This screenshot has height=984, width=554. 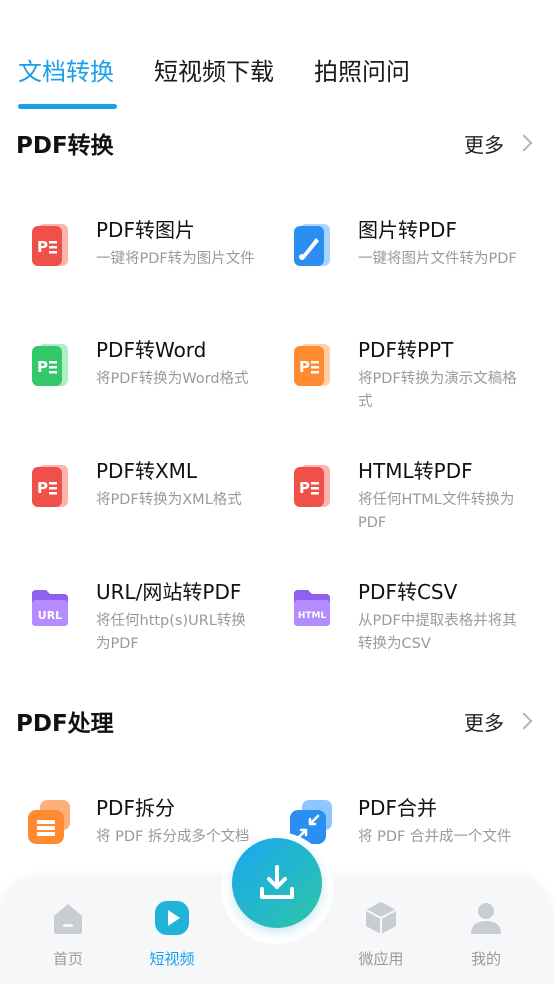 I want to click on pdf-green-icon: P, so click(x=50, y=365).